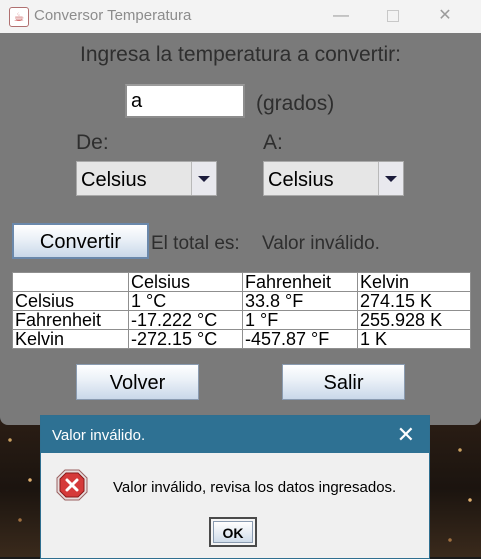  What do you see at coordinates (70, 301) in the screenshot?
I see `table-cell: Celsius` at bounding box center [70, 301].